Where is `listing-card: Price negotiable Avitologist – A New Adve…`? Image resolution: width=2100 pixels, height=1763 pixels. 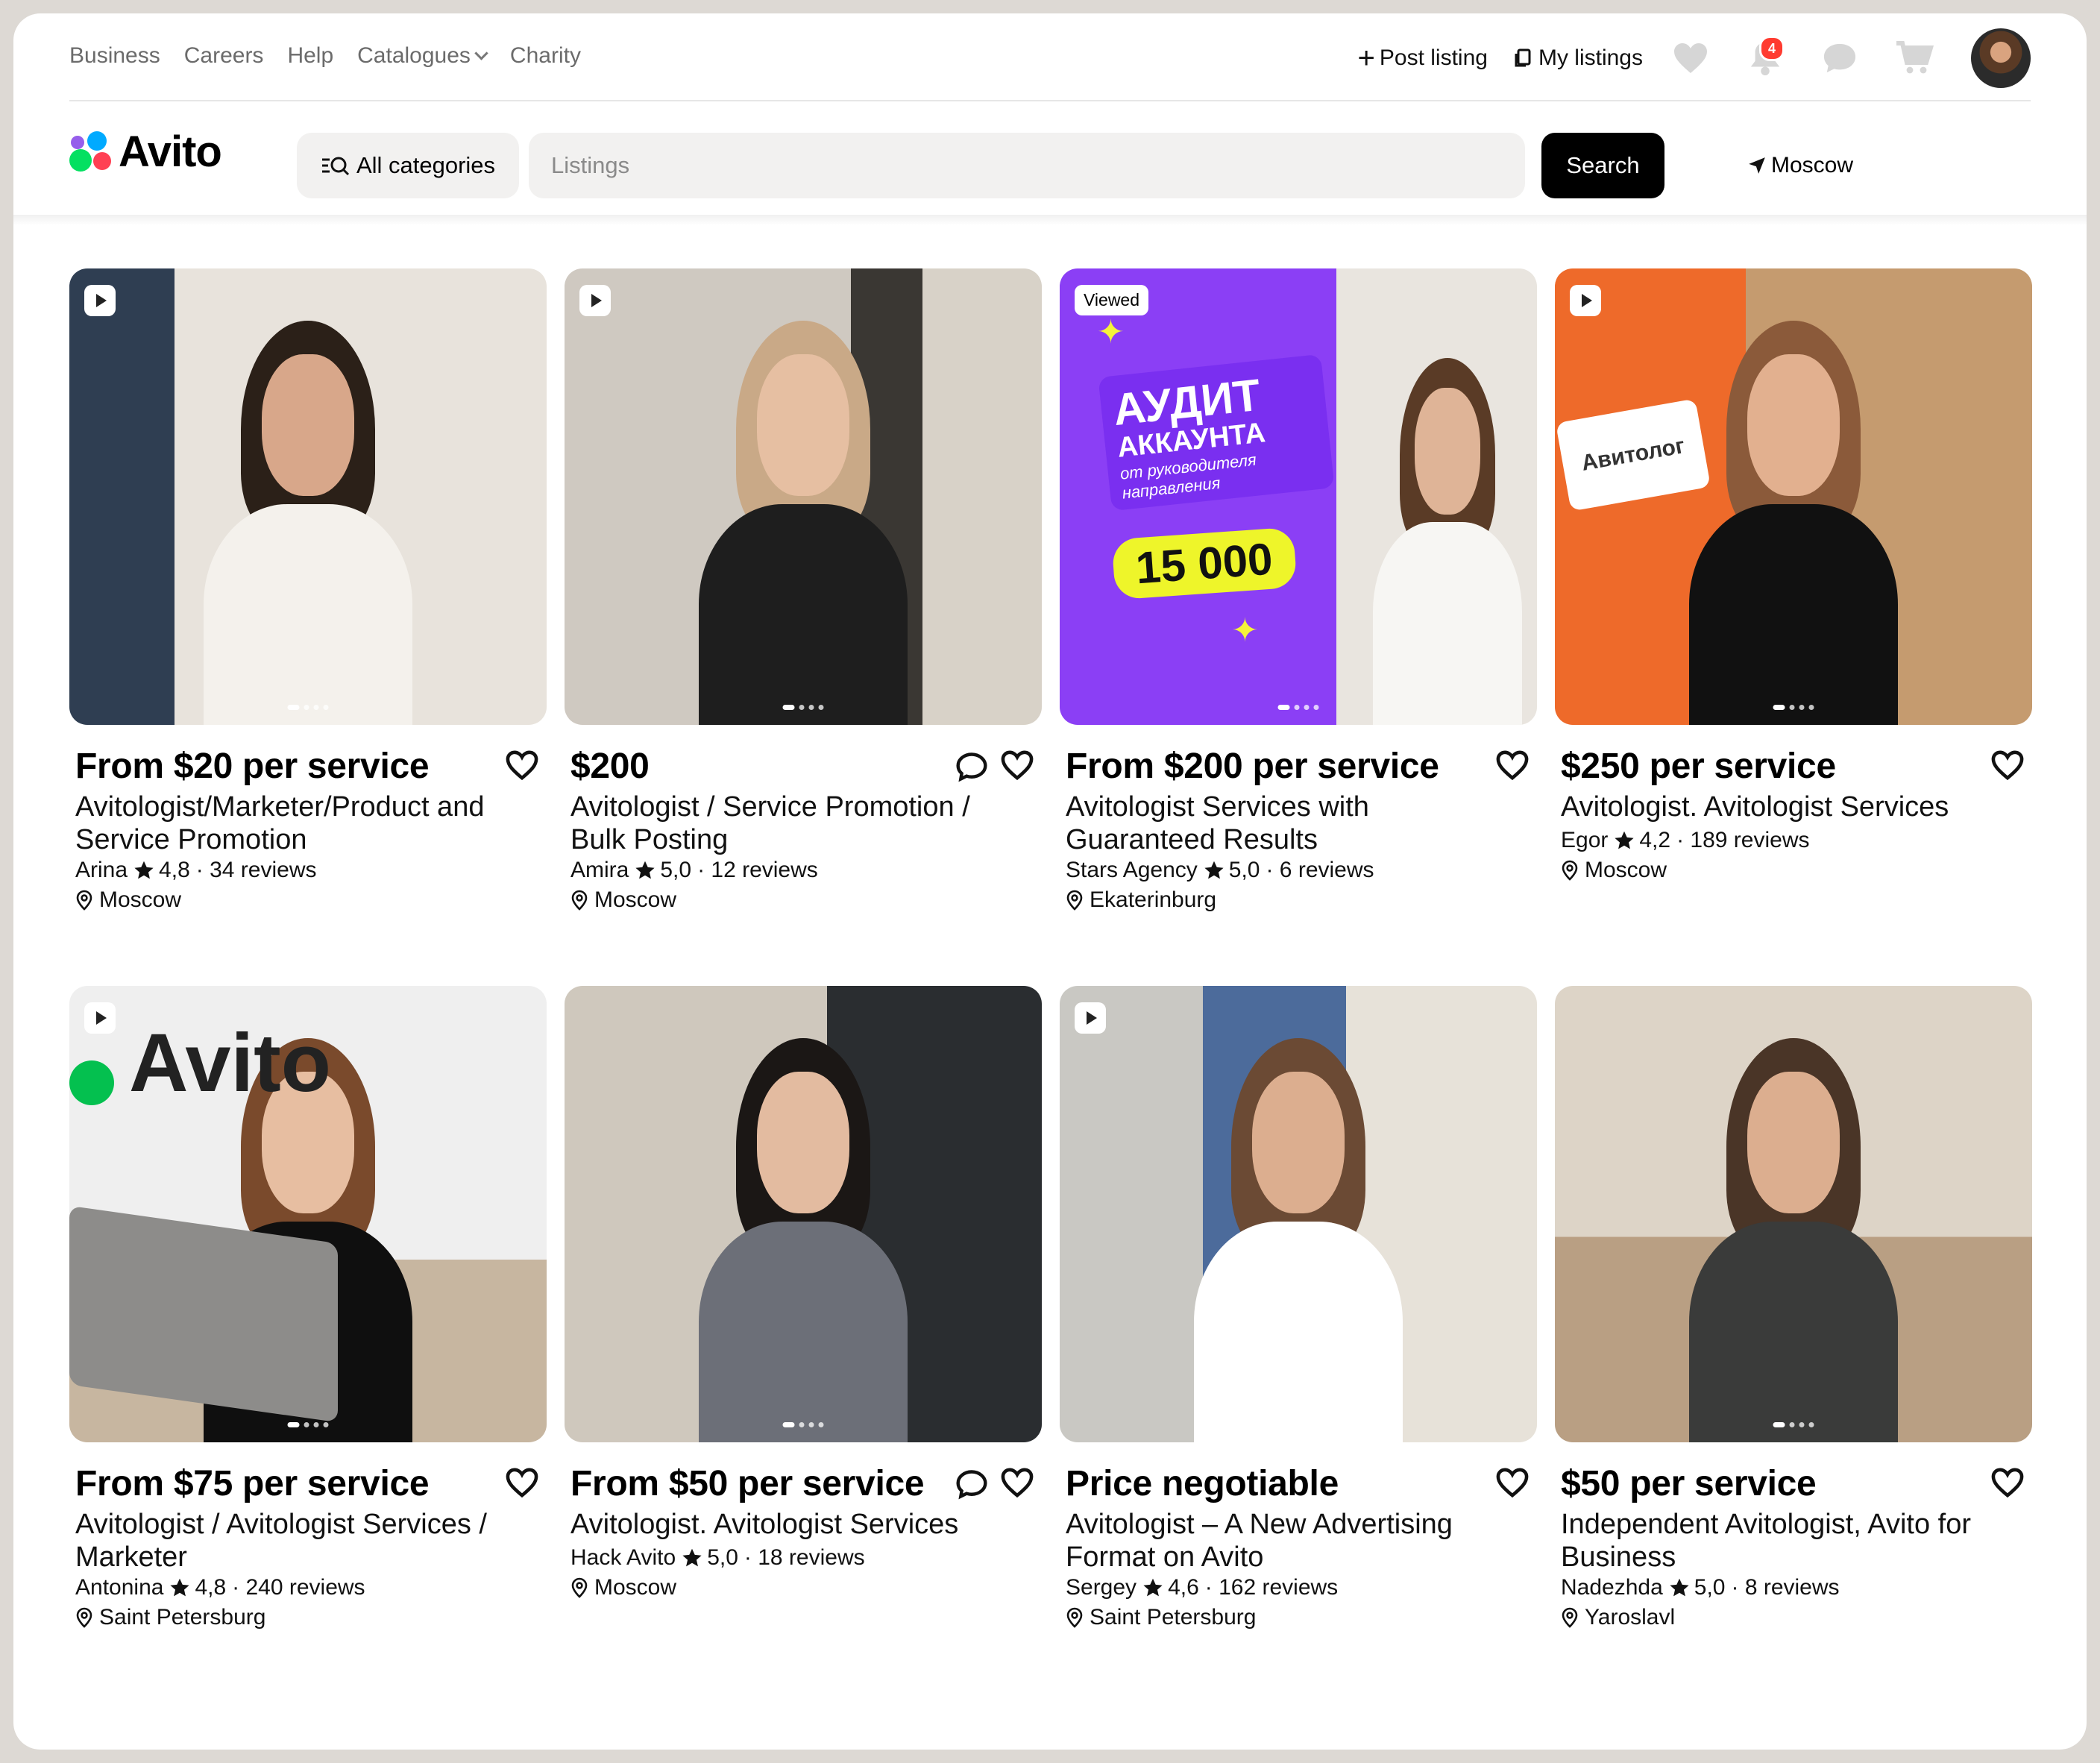 listing-card: Price negotiable Avitologist – A New Adve… is located at coordinates (1298, 1308).